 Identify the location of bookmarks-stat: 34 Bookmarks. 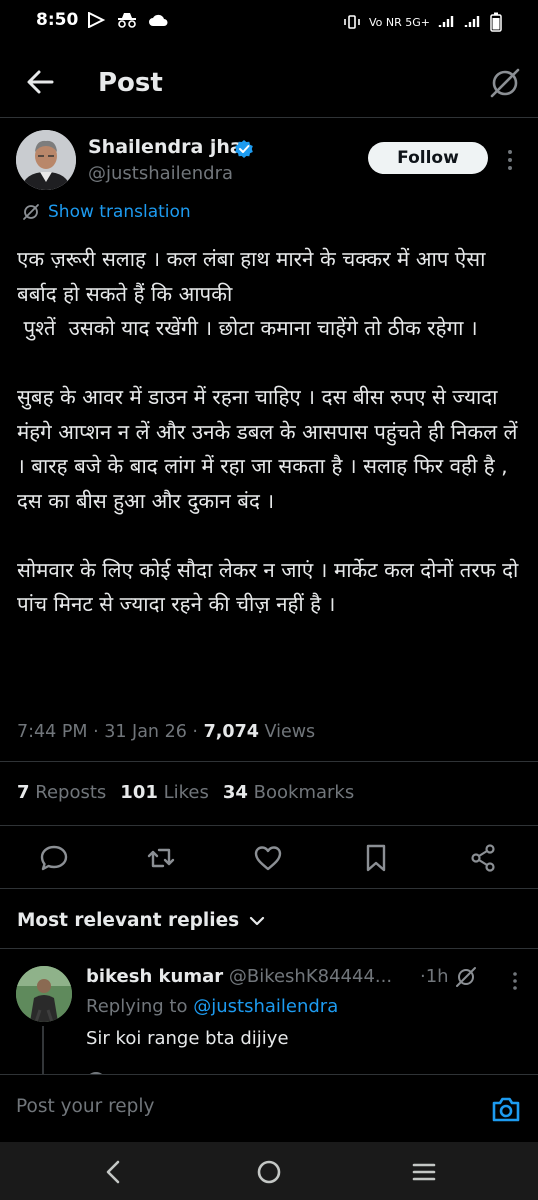
(288, 792).